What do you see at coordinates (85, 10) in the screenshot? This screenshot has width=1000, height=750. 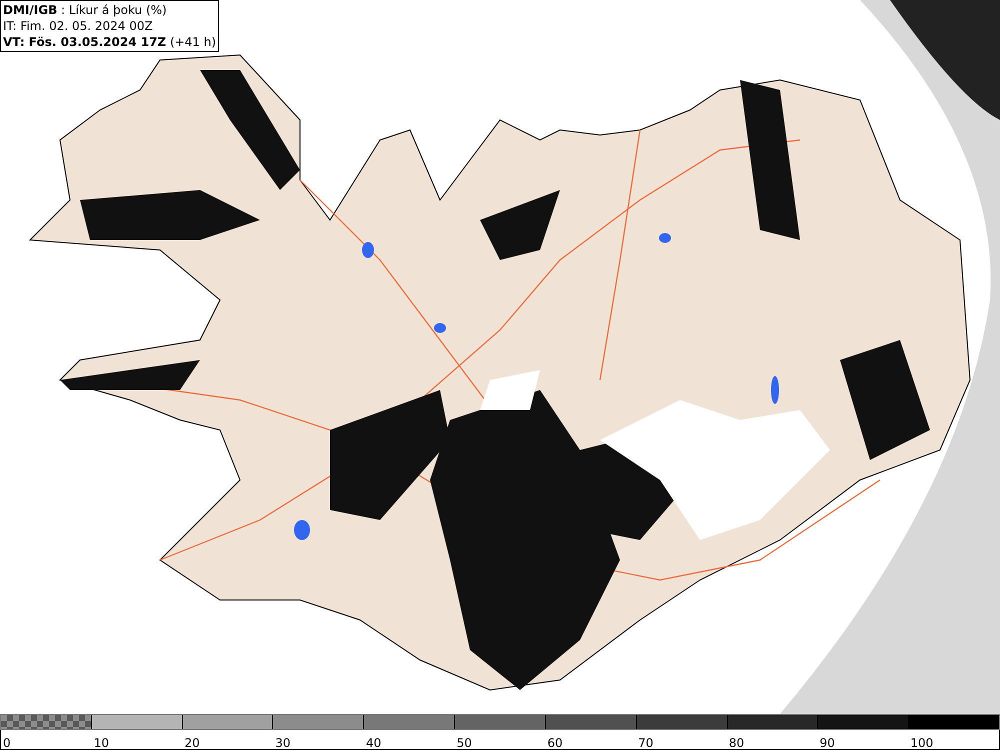 I see `title-line: DMI/IGB : Líkur á þoku (%)` at bounding box center [85, 10].